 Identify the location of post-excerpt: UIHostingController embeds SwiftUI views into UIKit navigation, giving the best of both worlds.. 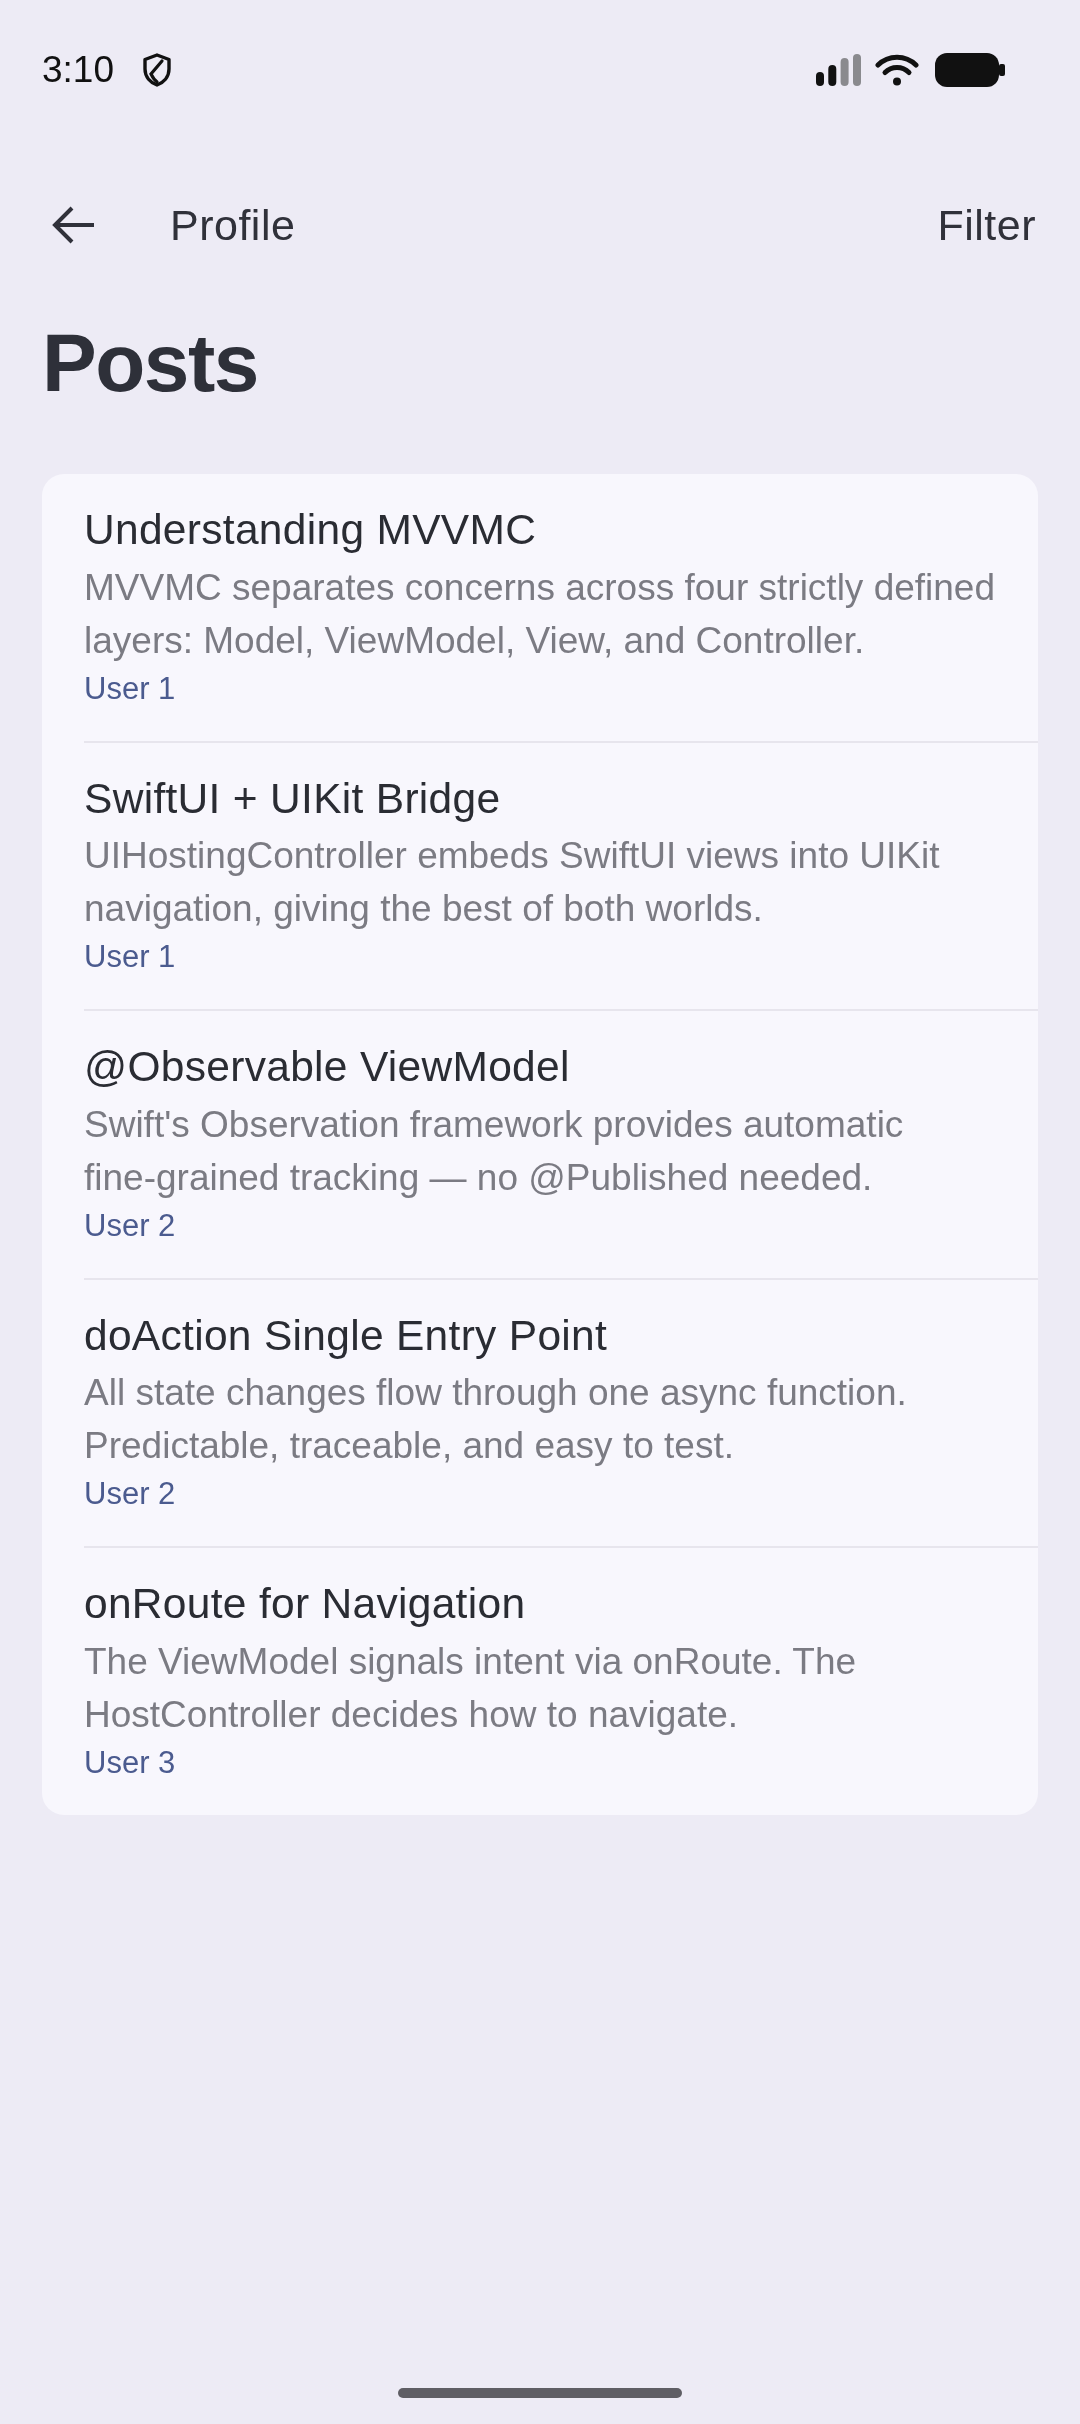
(512, 883).